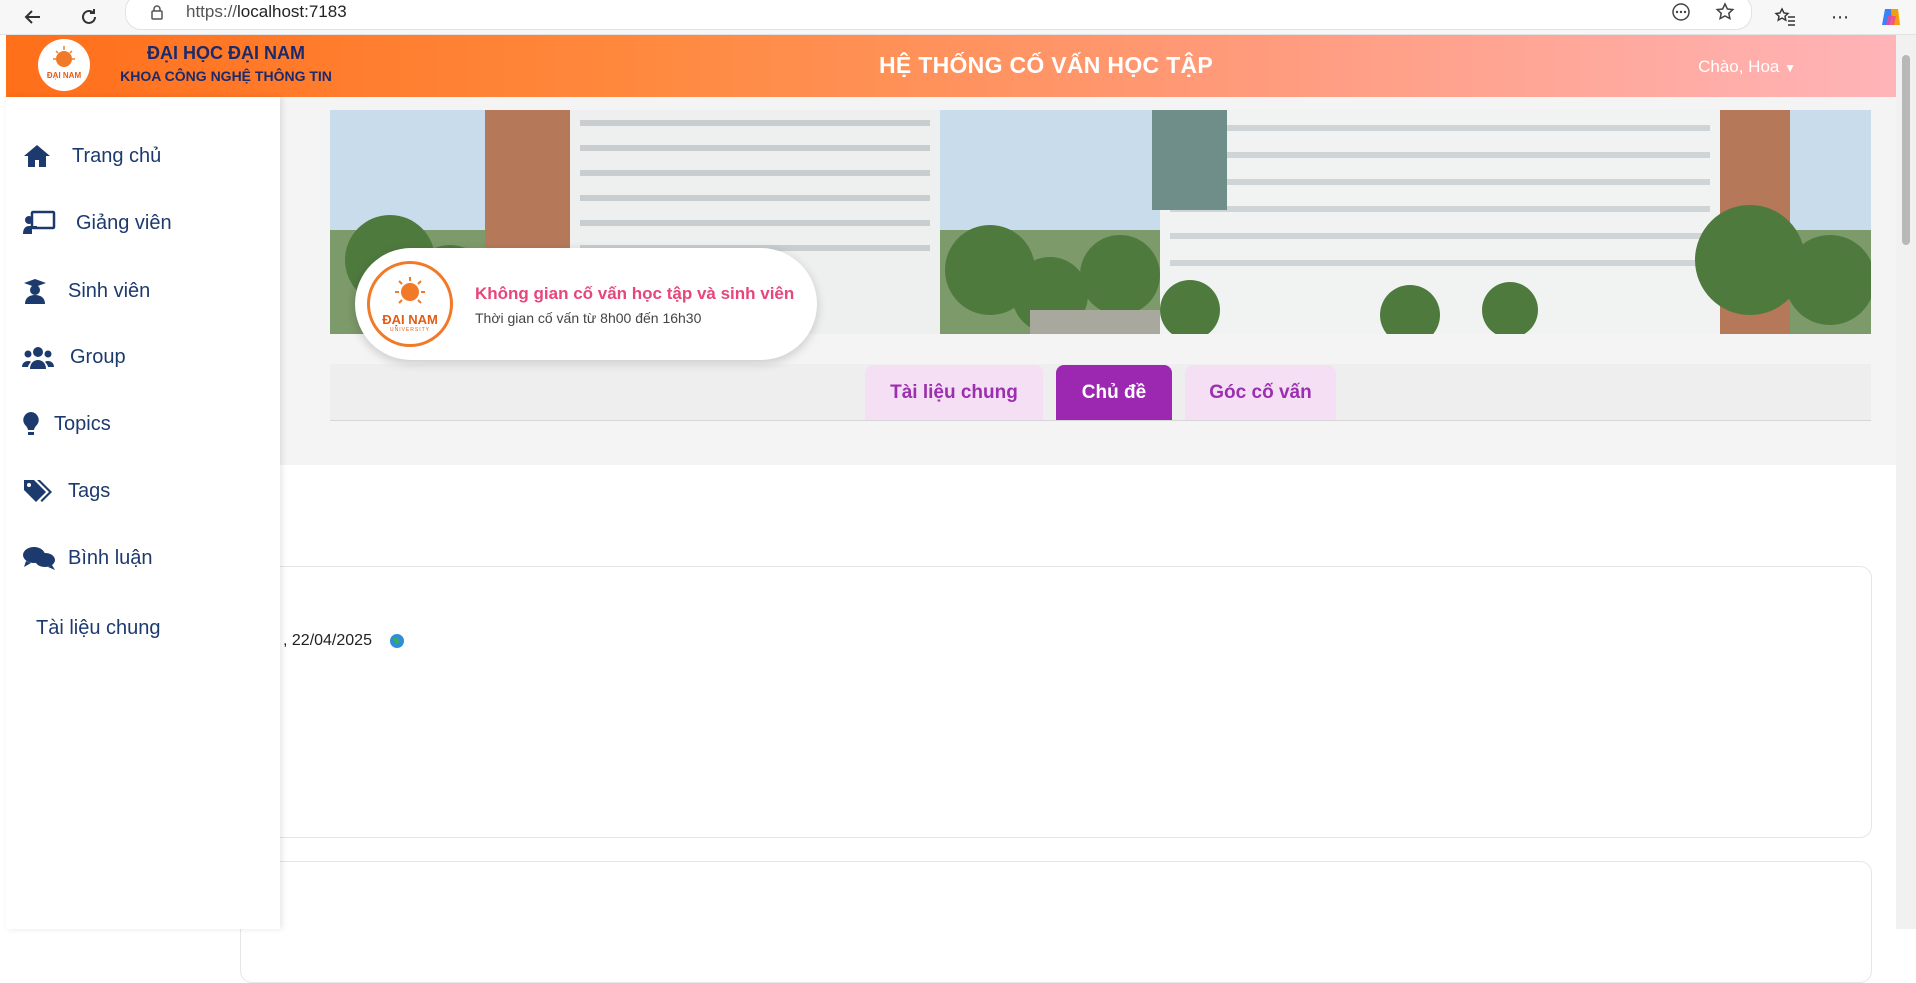 The height and width of the screenshot is (983, 1916). Describe the element at coordinates (226, 53) in the screenshot. I see `university-name: ĐẠI HỌC ĐẠI NAM` at that location.